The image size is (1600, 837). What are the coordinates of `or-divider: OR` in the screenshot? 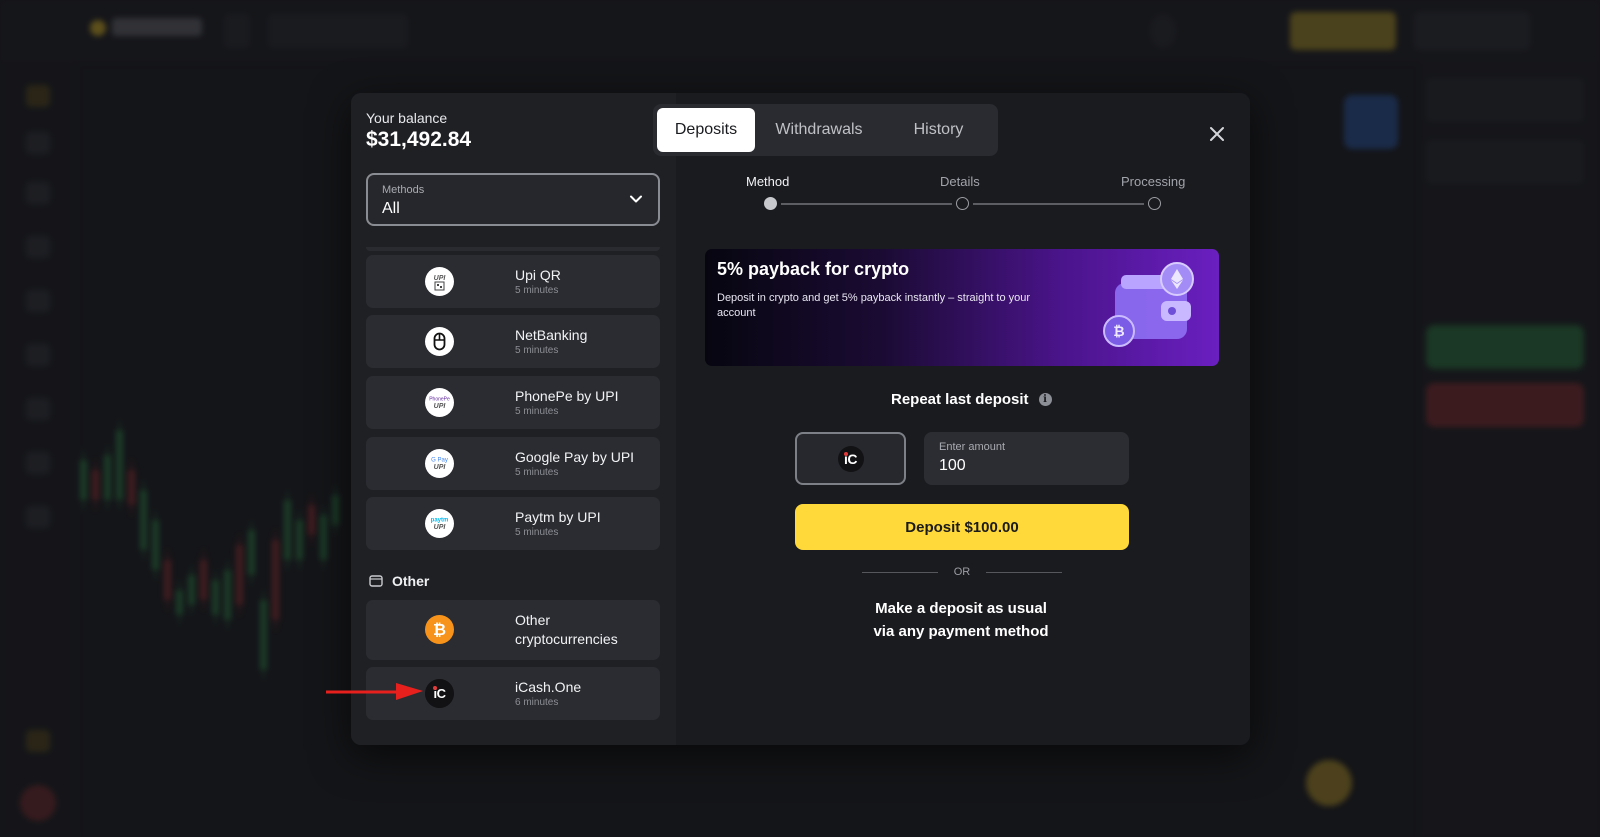 It's located at (962, 572).